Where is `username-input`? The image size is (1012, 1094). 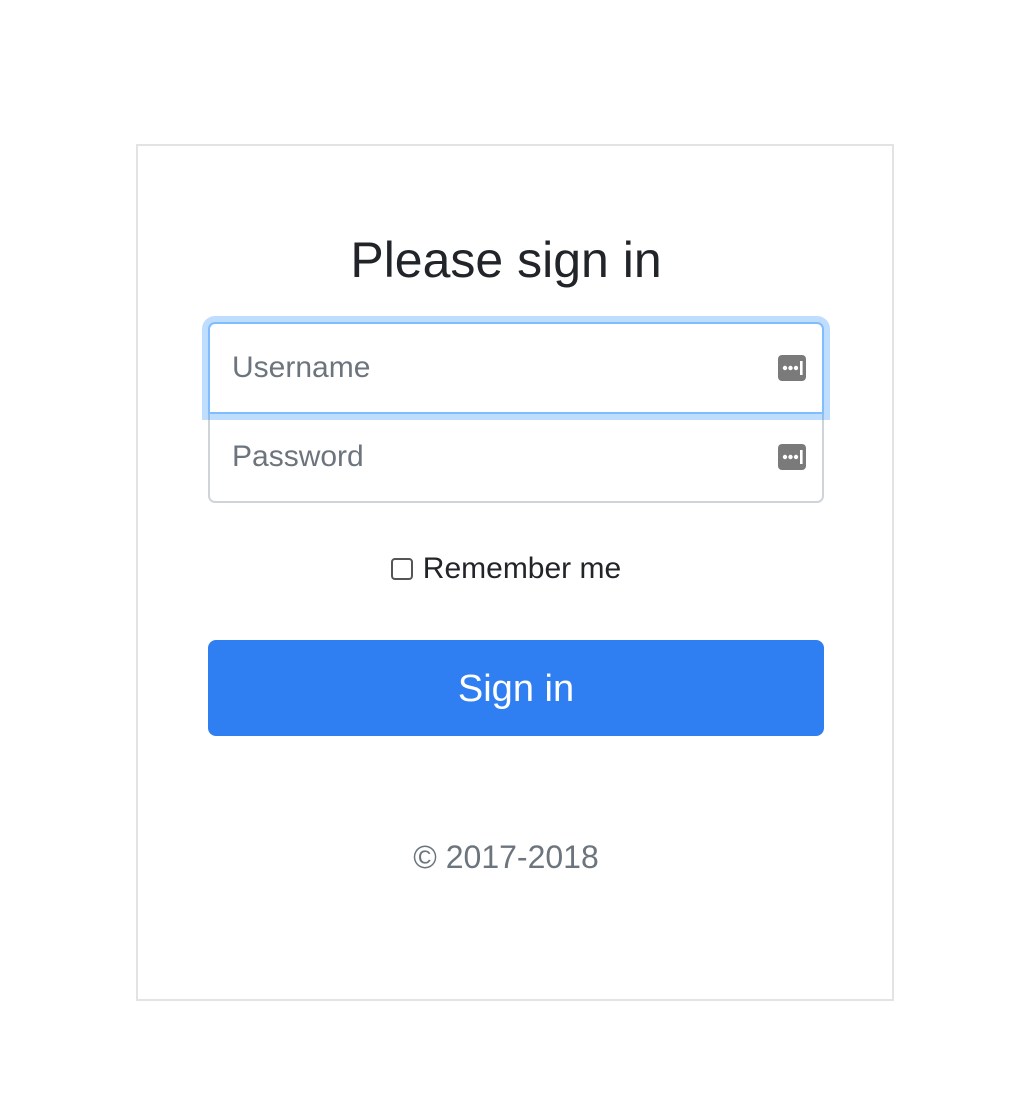
username-input is located at coordinates (516, 368).